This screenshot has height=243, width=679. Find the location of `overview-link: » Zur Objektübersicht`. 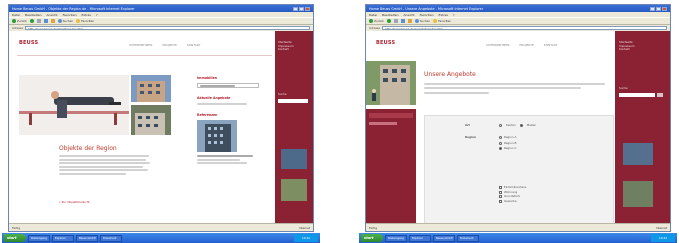

overview-link: » Zur Objektübersicht is located at coordinates (74, 202).